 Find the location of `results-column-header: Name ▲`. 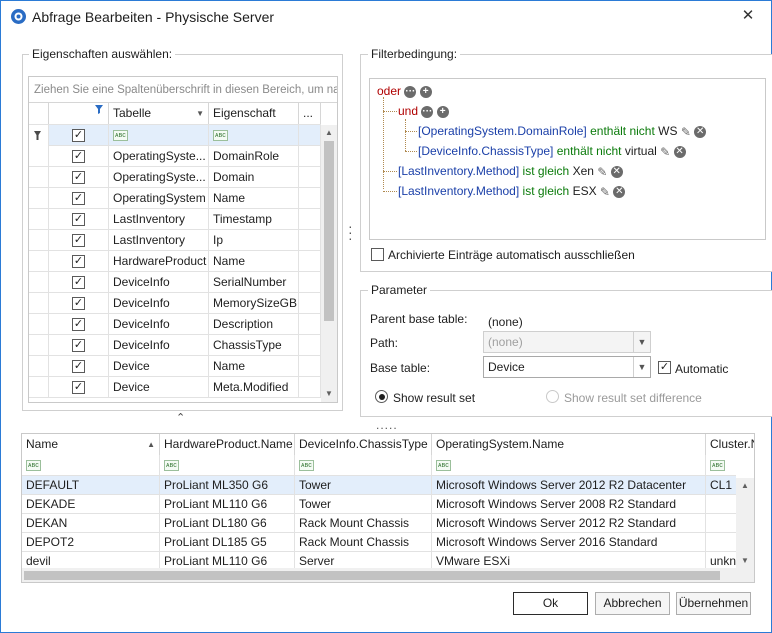

results-column-header: Name ▲ is located at coordinates (91, 444).